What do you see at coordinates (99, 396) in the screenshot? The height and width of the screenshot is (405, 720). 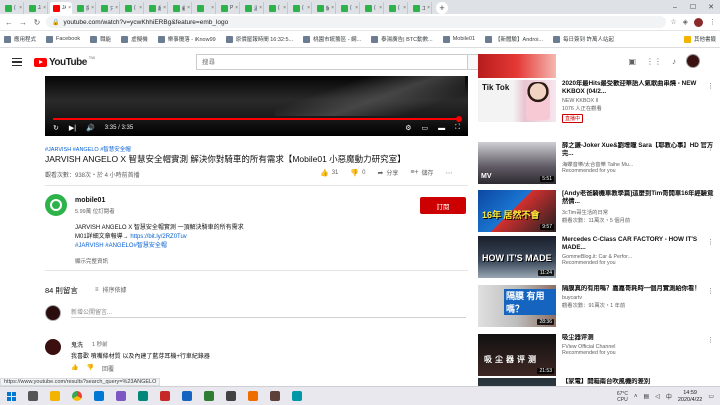 I see `outlook-icon` at bounding box center [99, 396].